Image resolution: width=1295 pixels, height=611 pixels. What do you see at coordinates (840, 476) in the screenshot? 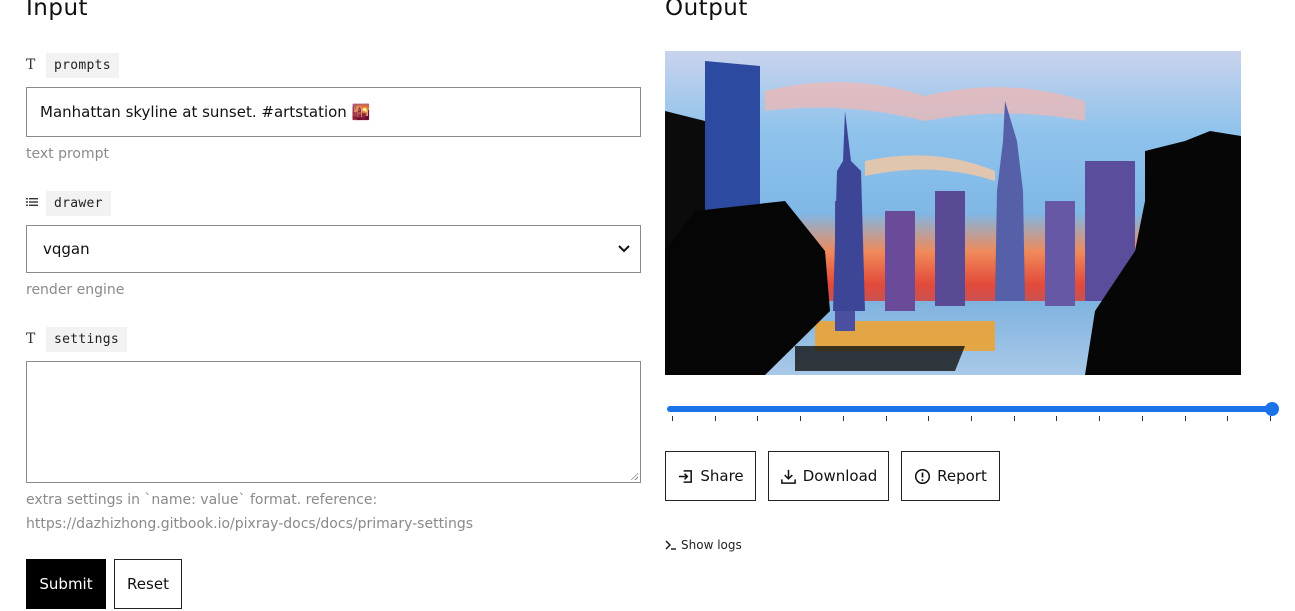
I see `download-label: Download` at bounding box center [840, 476].